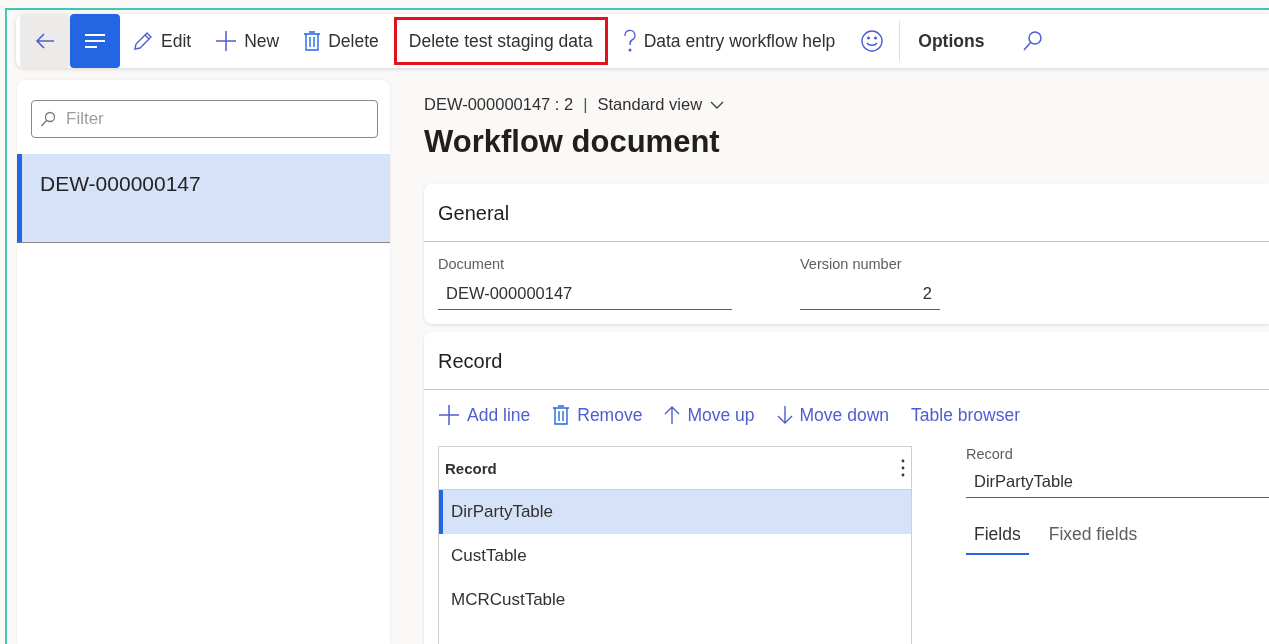  Describe the element at coordinates (204, 119) in the screenshot. I see `filter-field: Filter` at that location.